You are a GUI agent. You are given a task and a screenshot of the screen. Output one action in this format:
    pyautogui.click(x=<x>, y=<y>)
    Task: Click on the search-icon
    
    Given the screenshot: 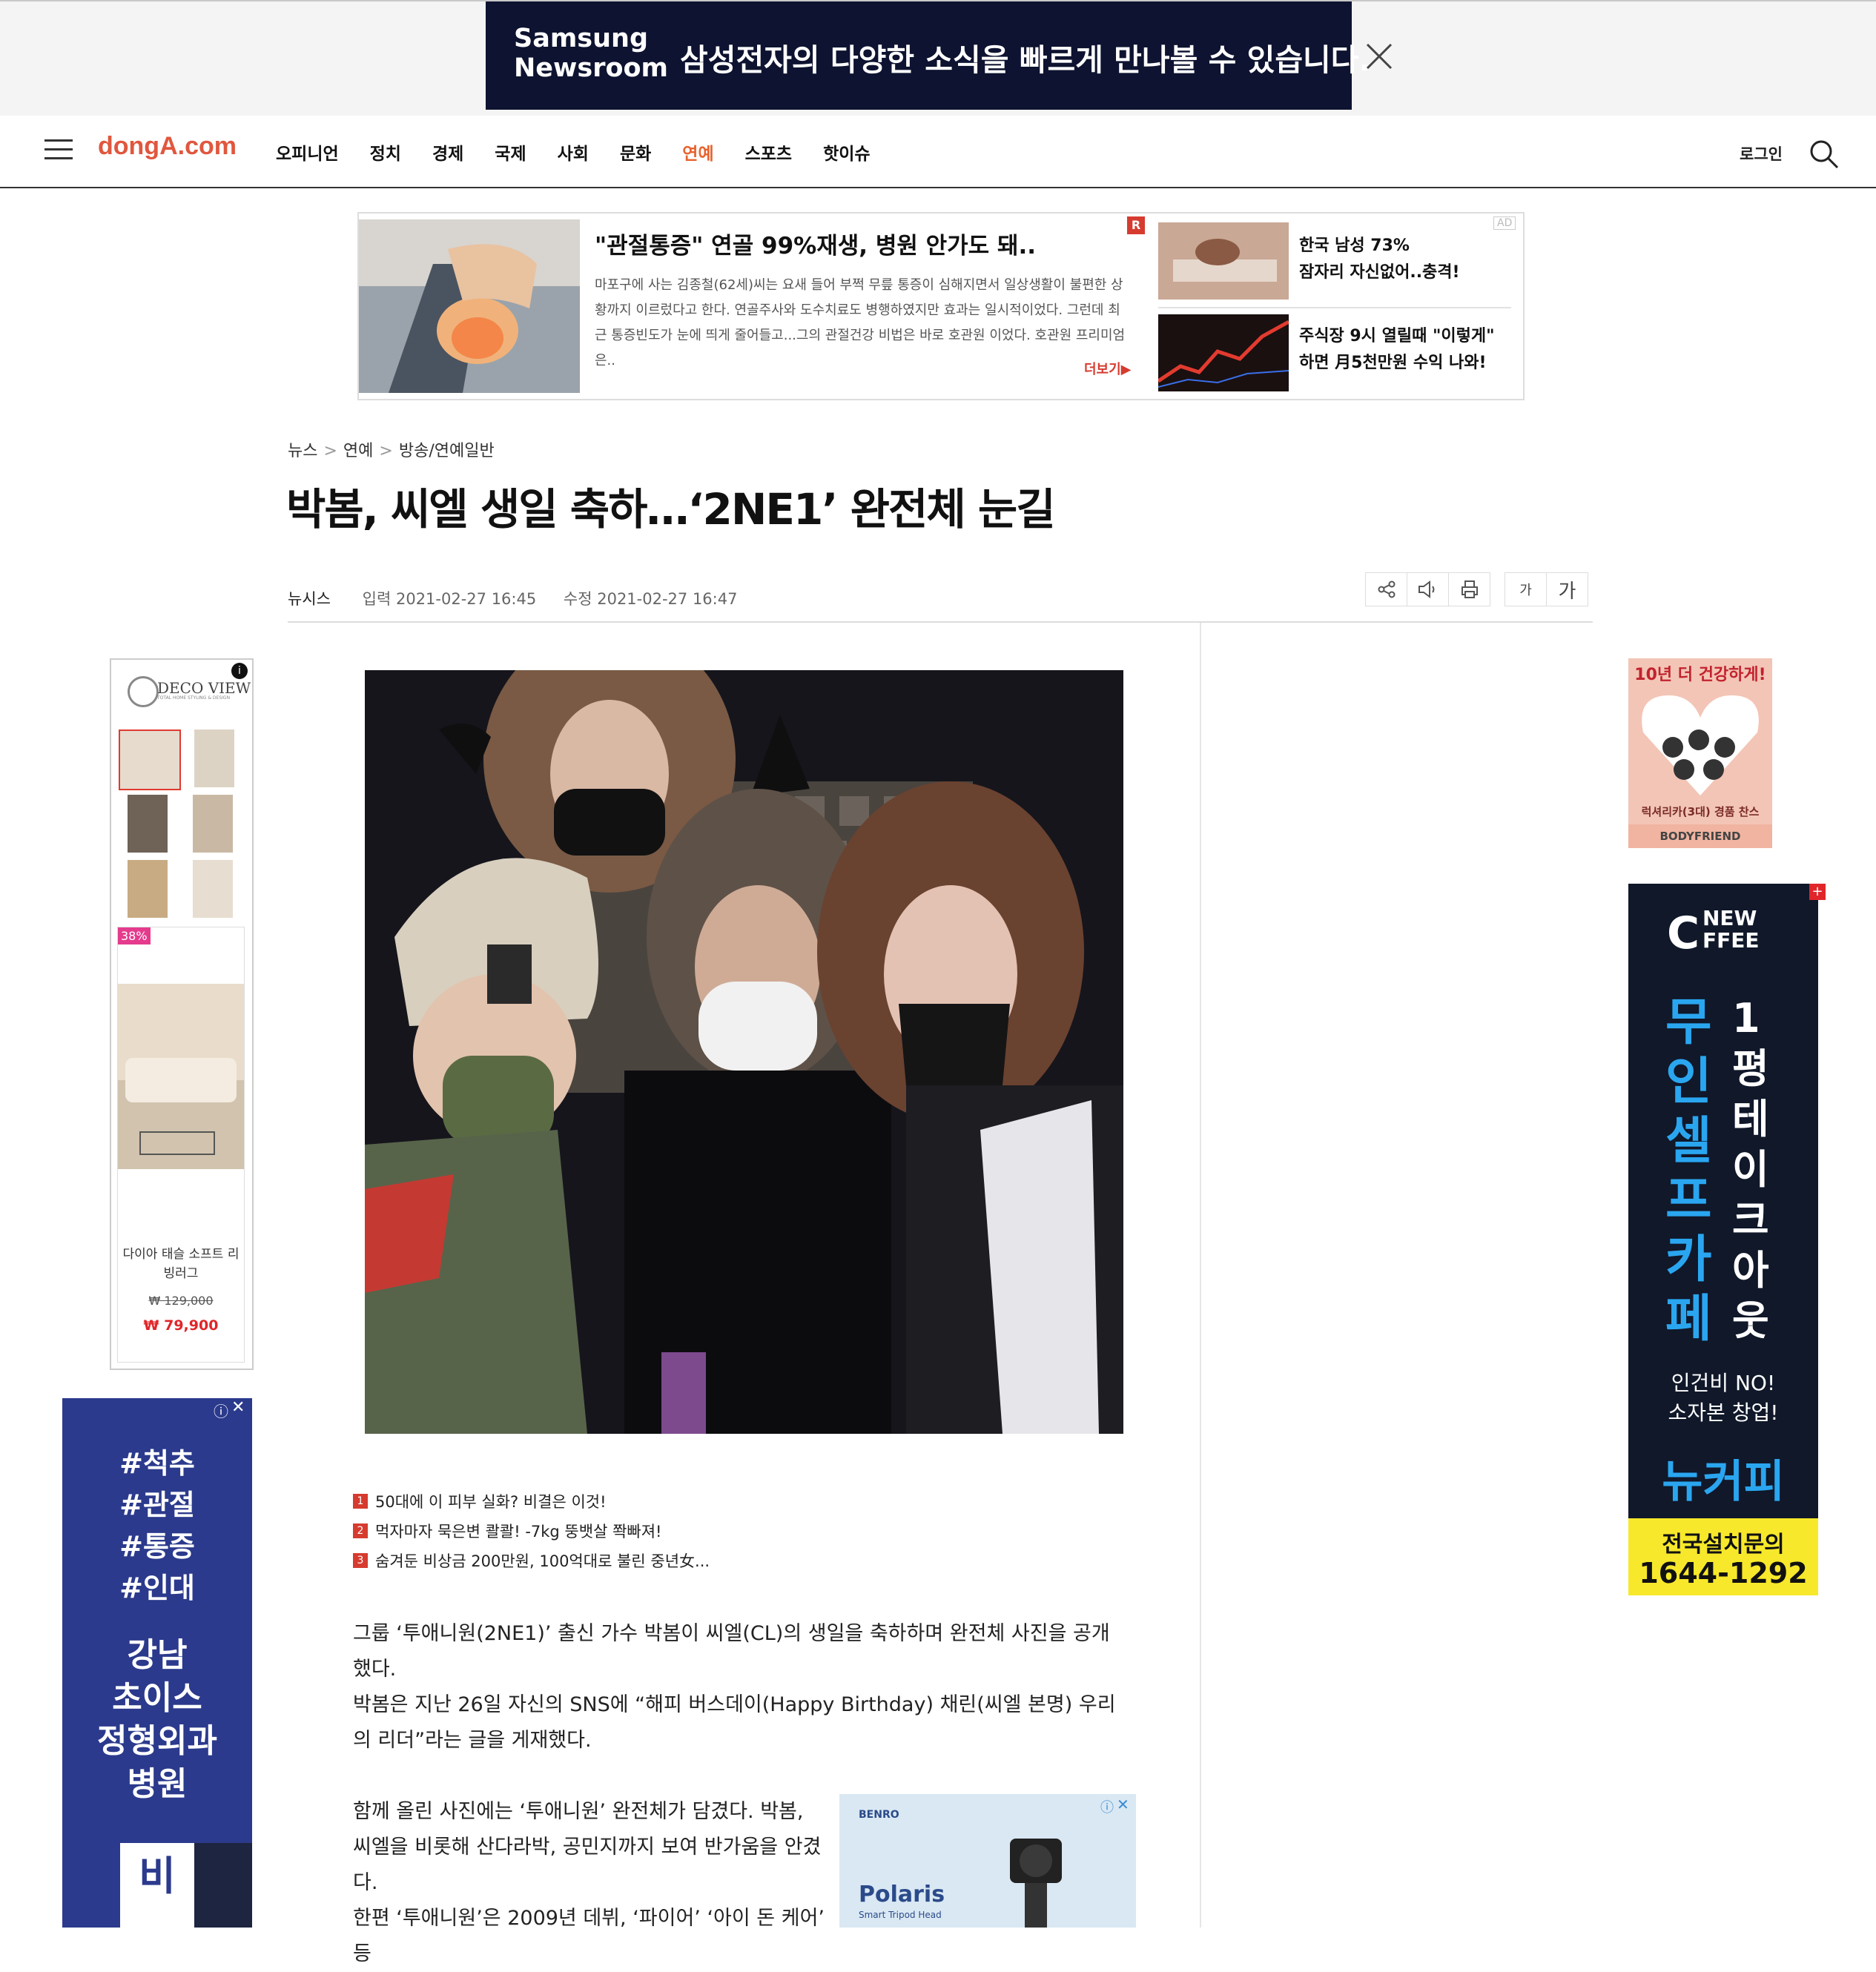 What is the action you would take?
    pyautogui.click(x=1824, y=154)
    